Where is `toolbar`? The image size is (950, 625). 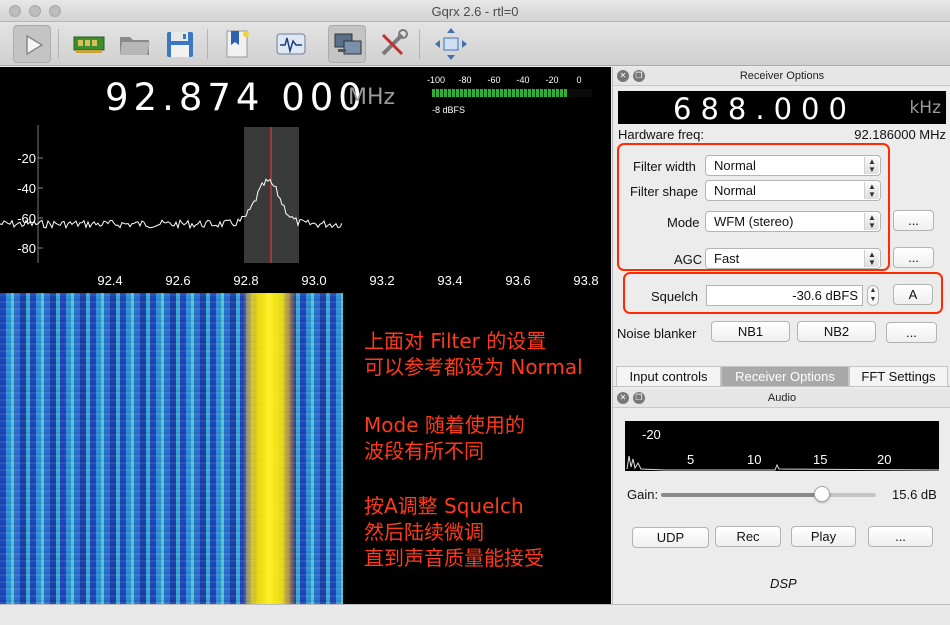 toolbar is located at coordinates (475, 44).